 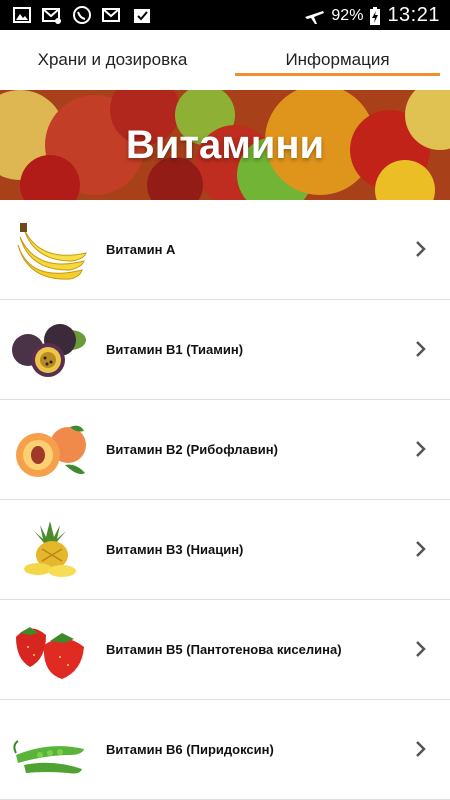 What do you see at coordinates (50, 653) in the screenshot?
I see `strawberry-icon` at bounding box center [50, 653].